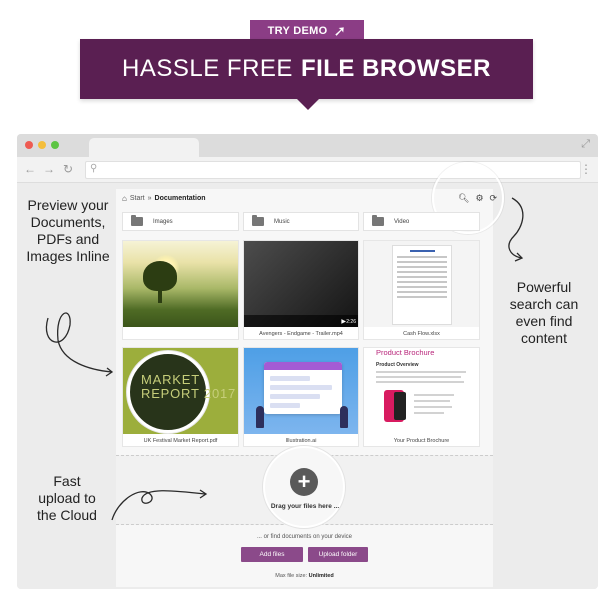 The image size is (616, 609). I want to click on file-caption: UK Festival Market Report.pdf, so click(180, 441).